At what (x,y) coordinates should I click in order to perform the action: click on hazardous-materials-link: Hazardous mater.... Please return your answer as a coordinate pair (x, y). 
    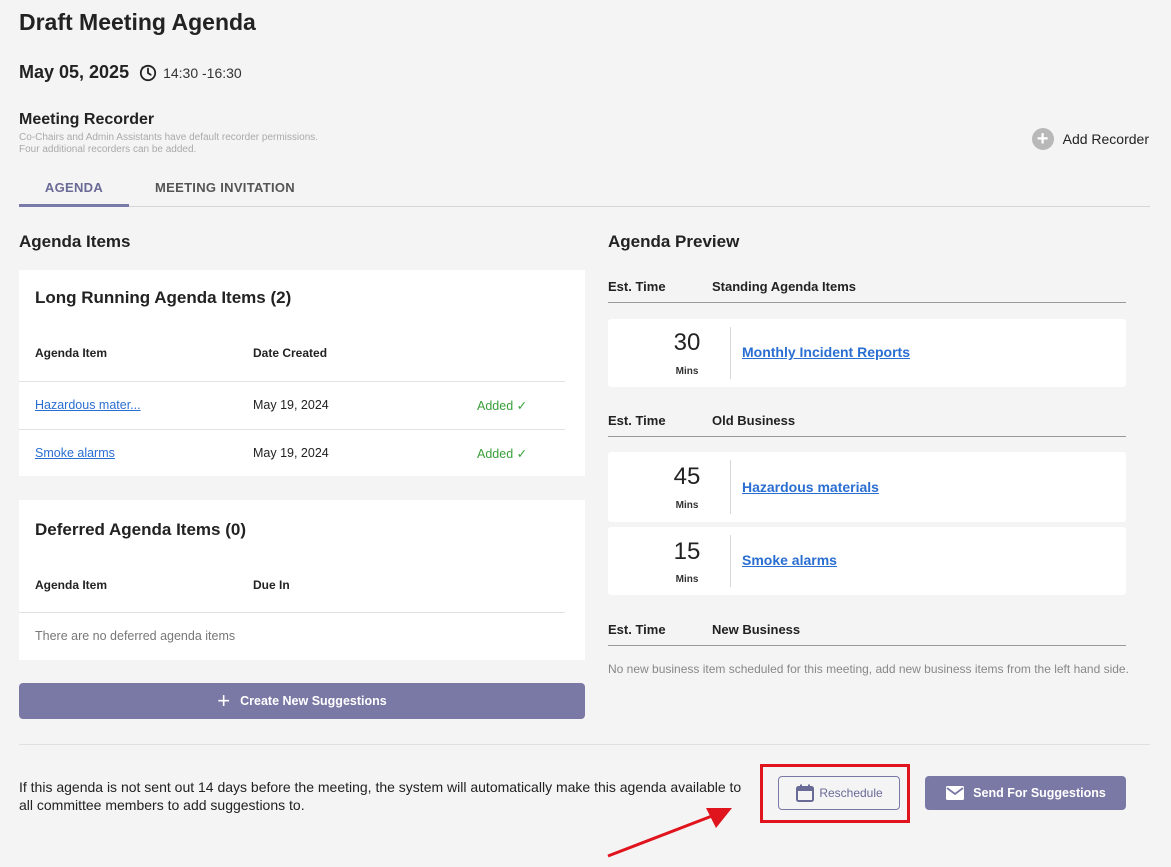
    Looking at the image, I should click on (88, 405).